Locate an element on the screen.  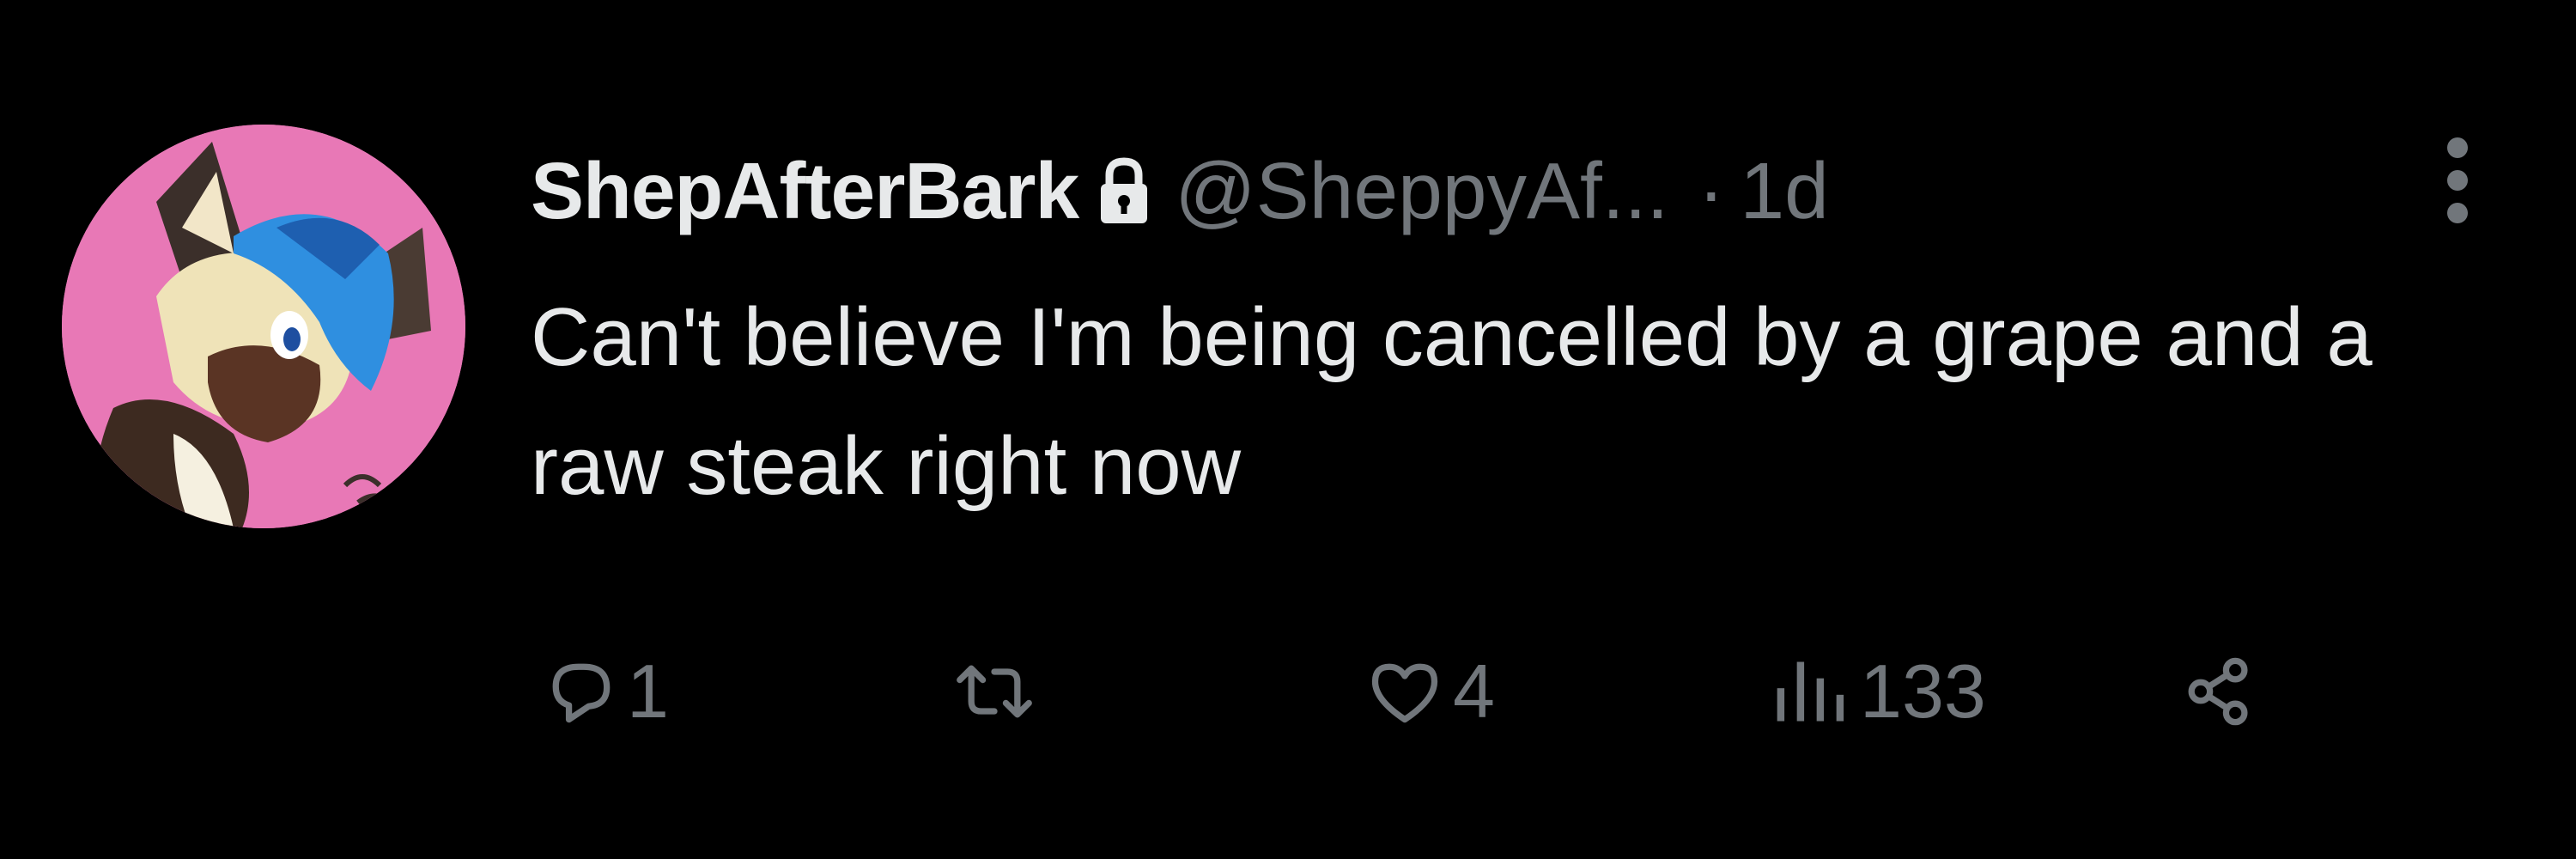
tweet-actions: 1 4 133 is located at coordinates (1433, 692).